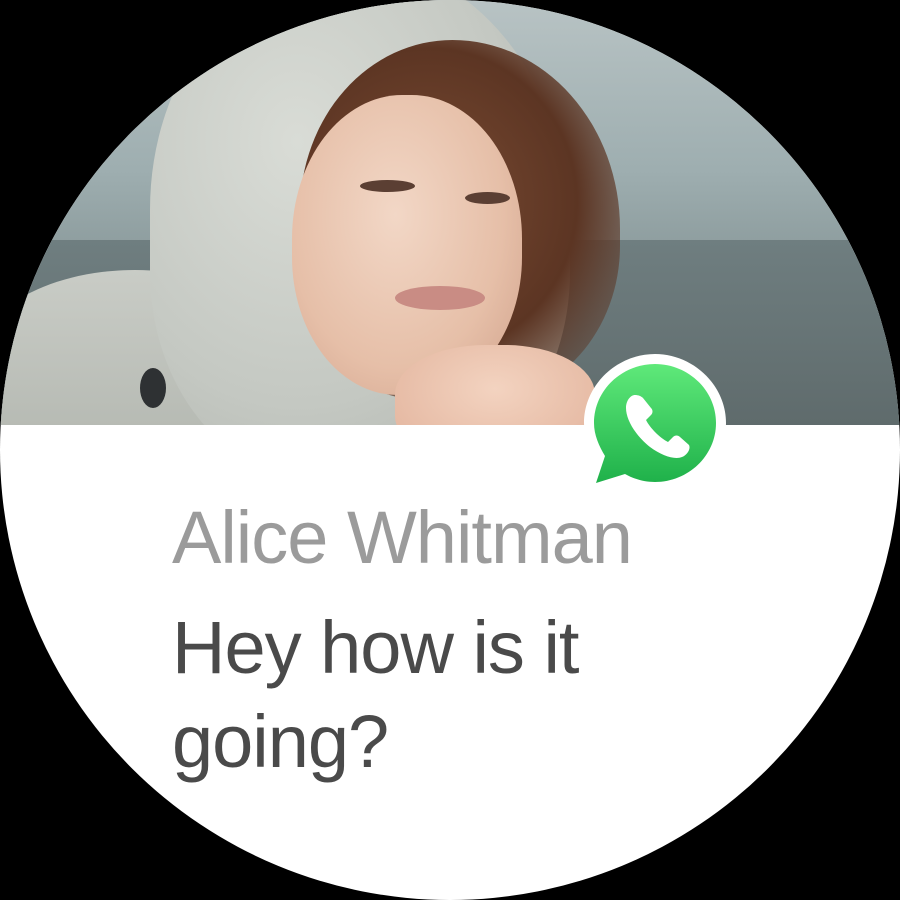 This screenshot has height=900, width=900. What do you see at coordinates (440, 298) in the screenshot?
I see `photo-lips` at bounding box center [440, 298].